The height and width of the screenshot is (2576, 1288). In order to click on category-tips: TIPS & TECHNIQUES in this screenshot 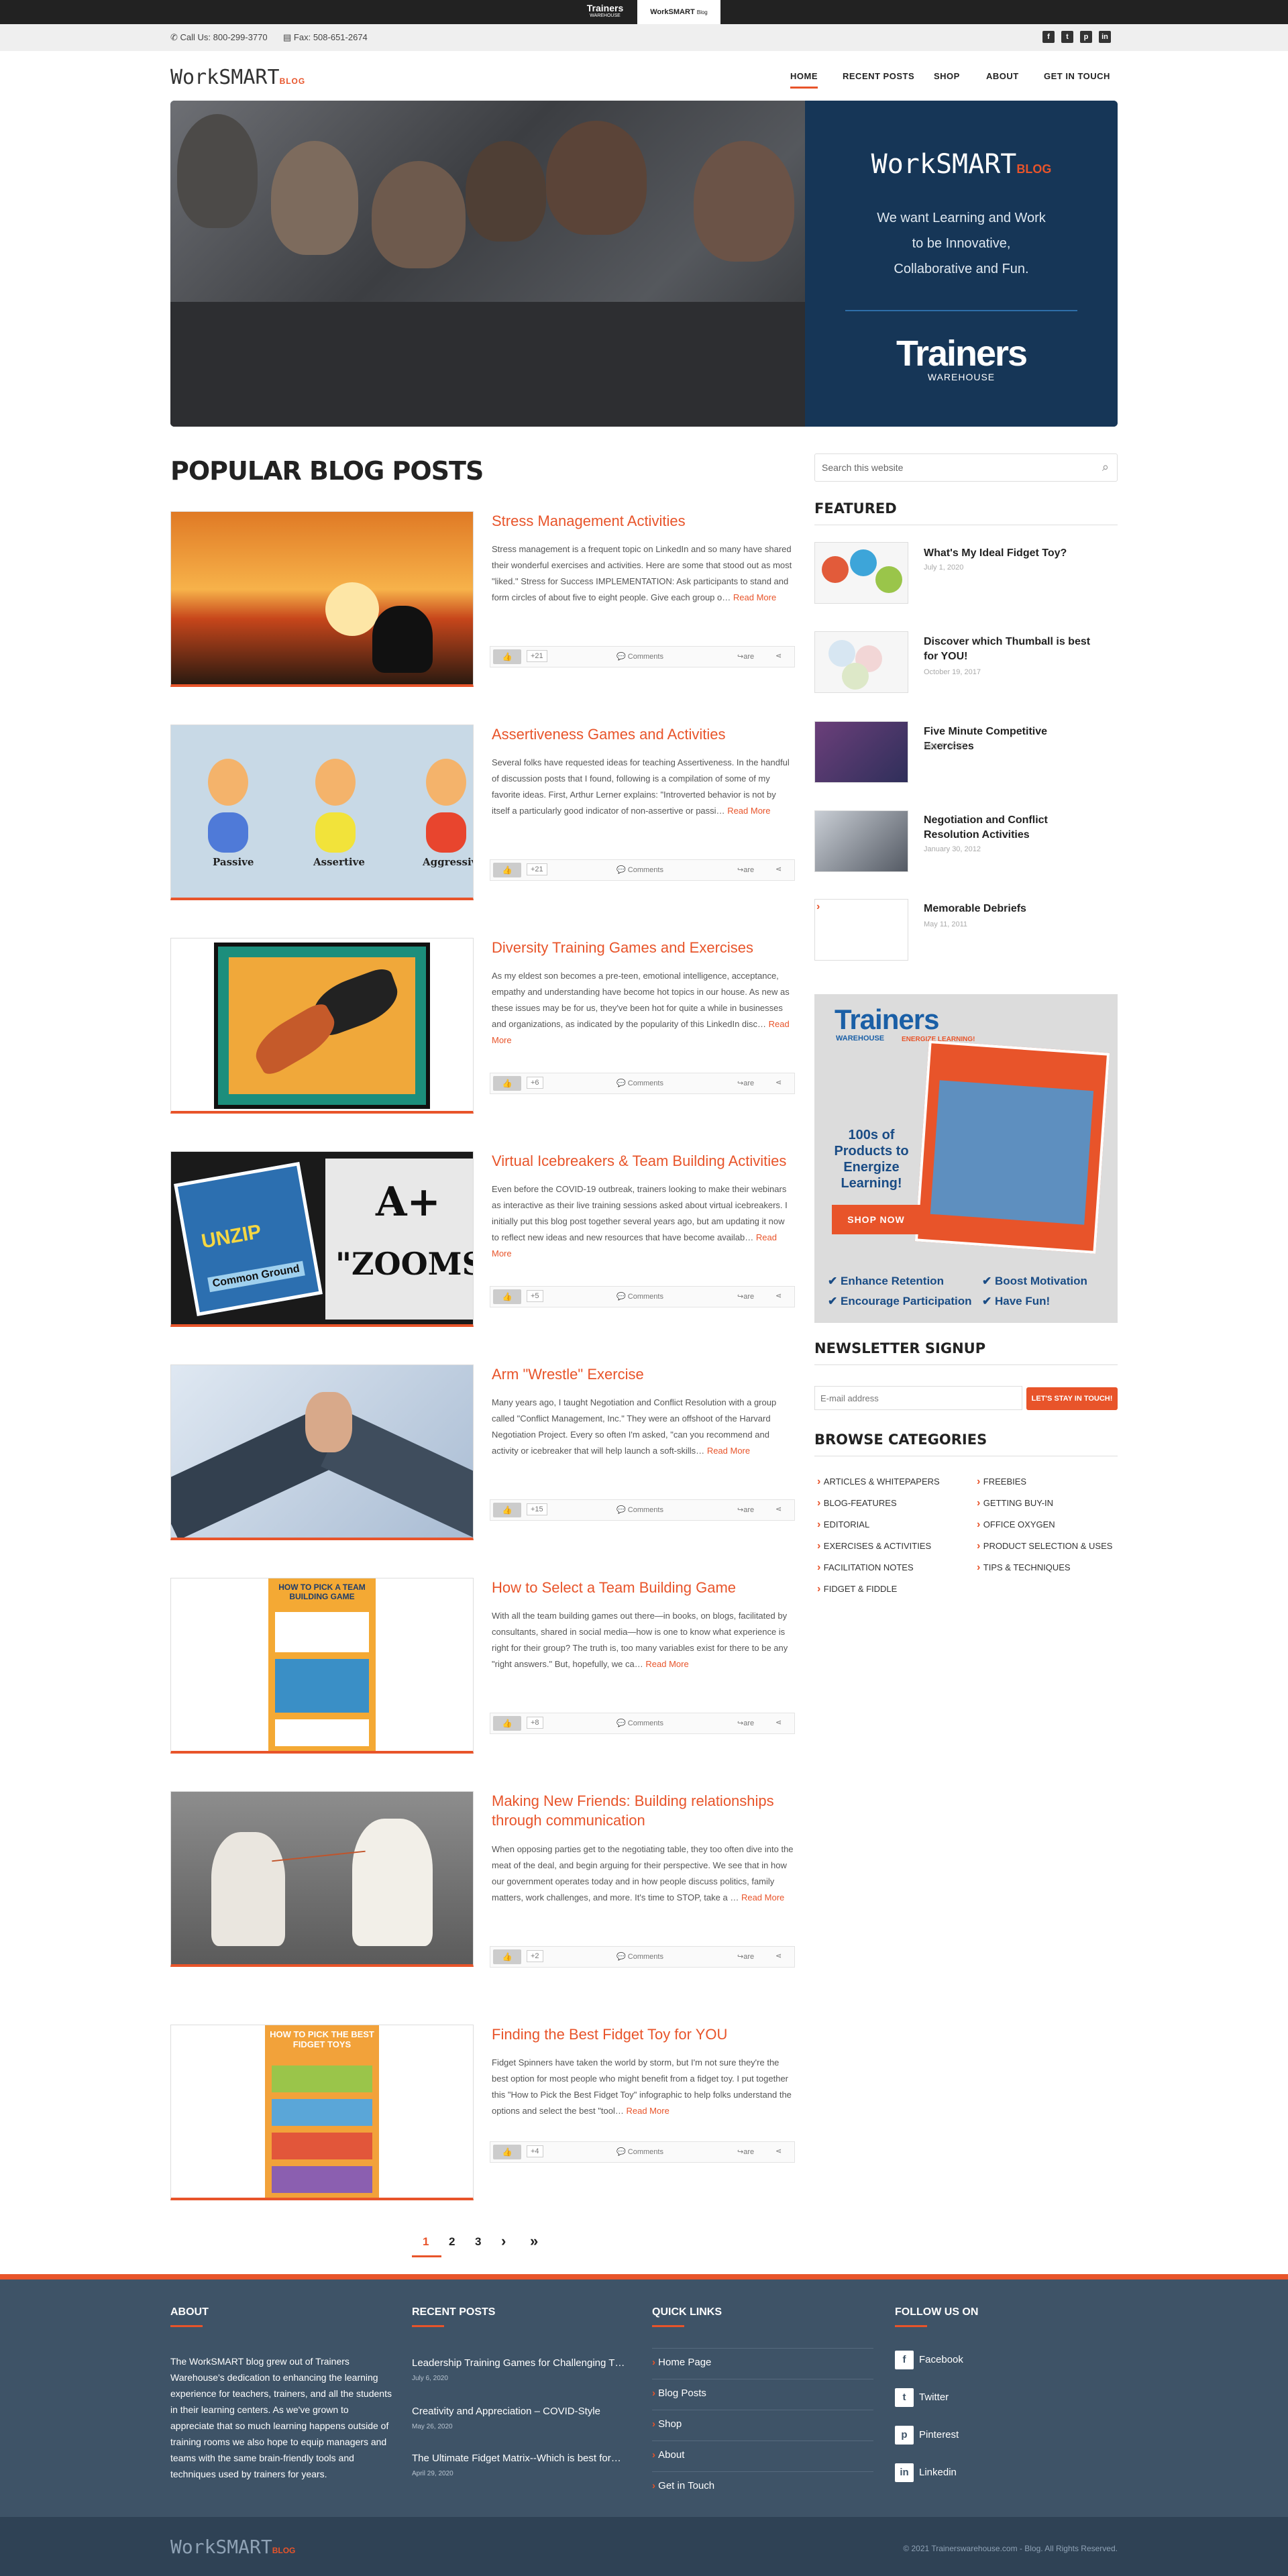, I will do `click(1024, 1568)`.